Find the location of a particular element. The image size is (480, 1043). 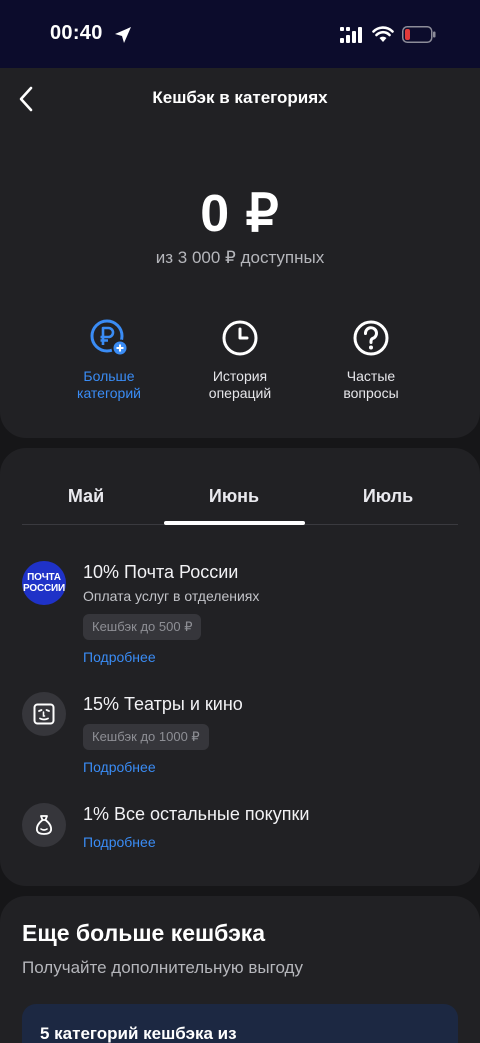

cinema-face-icon is located at coordinates (44, 714).